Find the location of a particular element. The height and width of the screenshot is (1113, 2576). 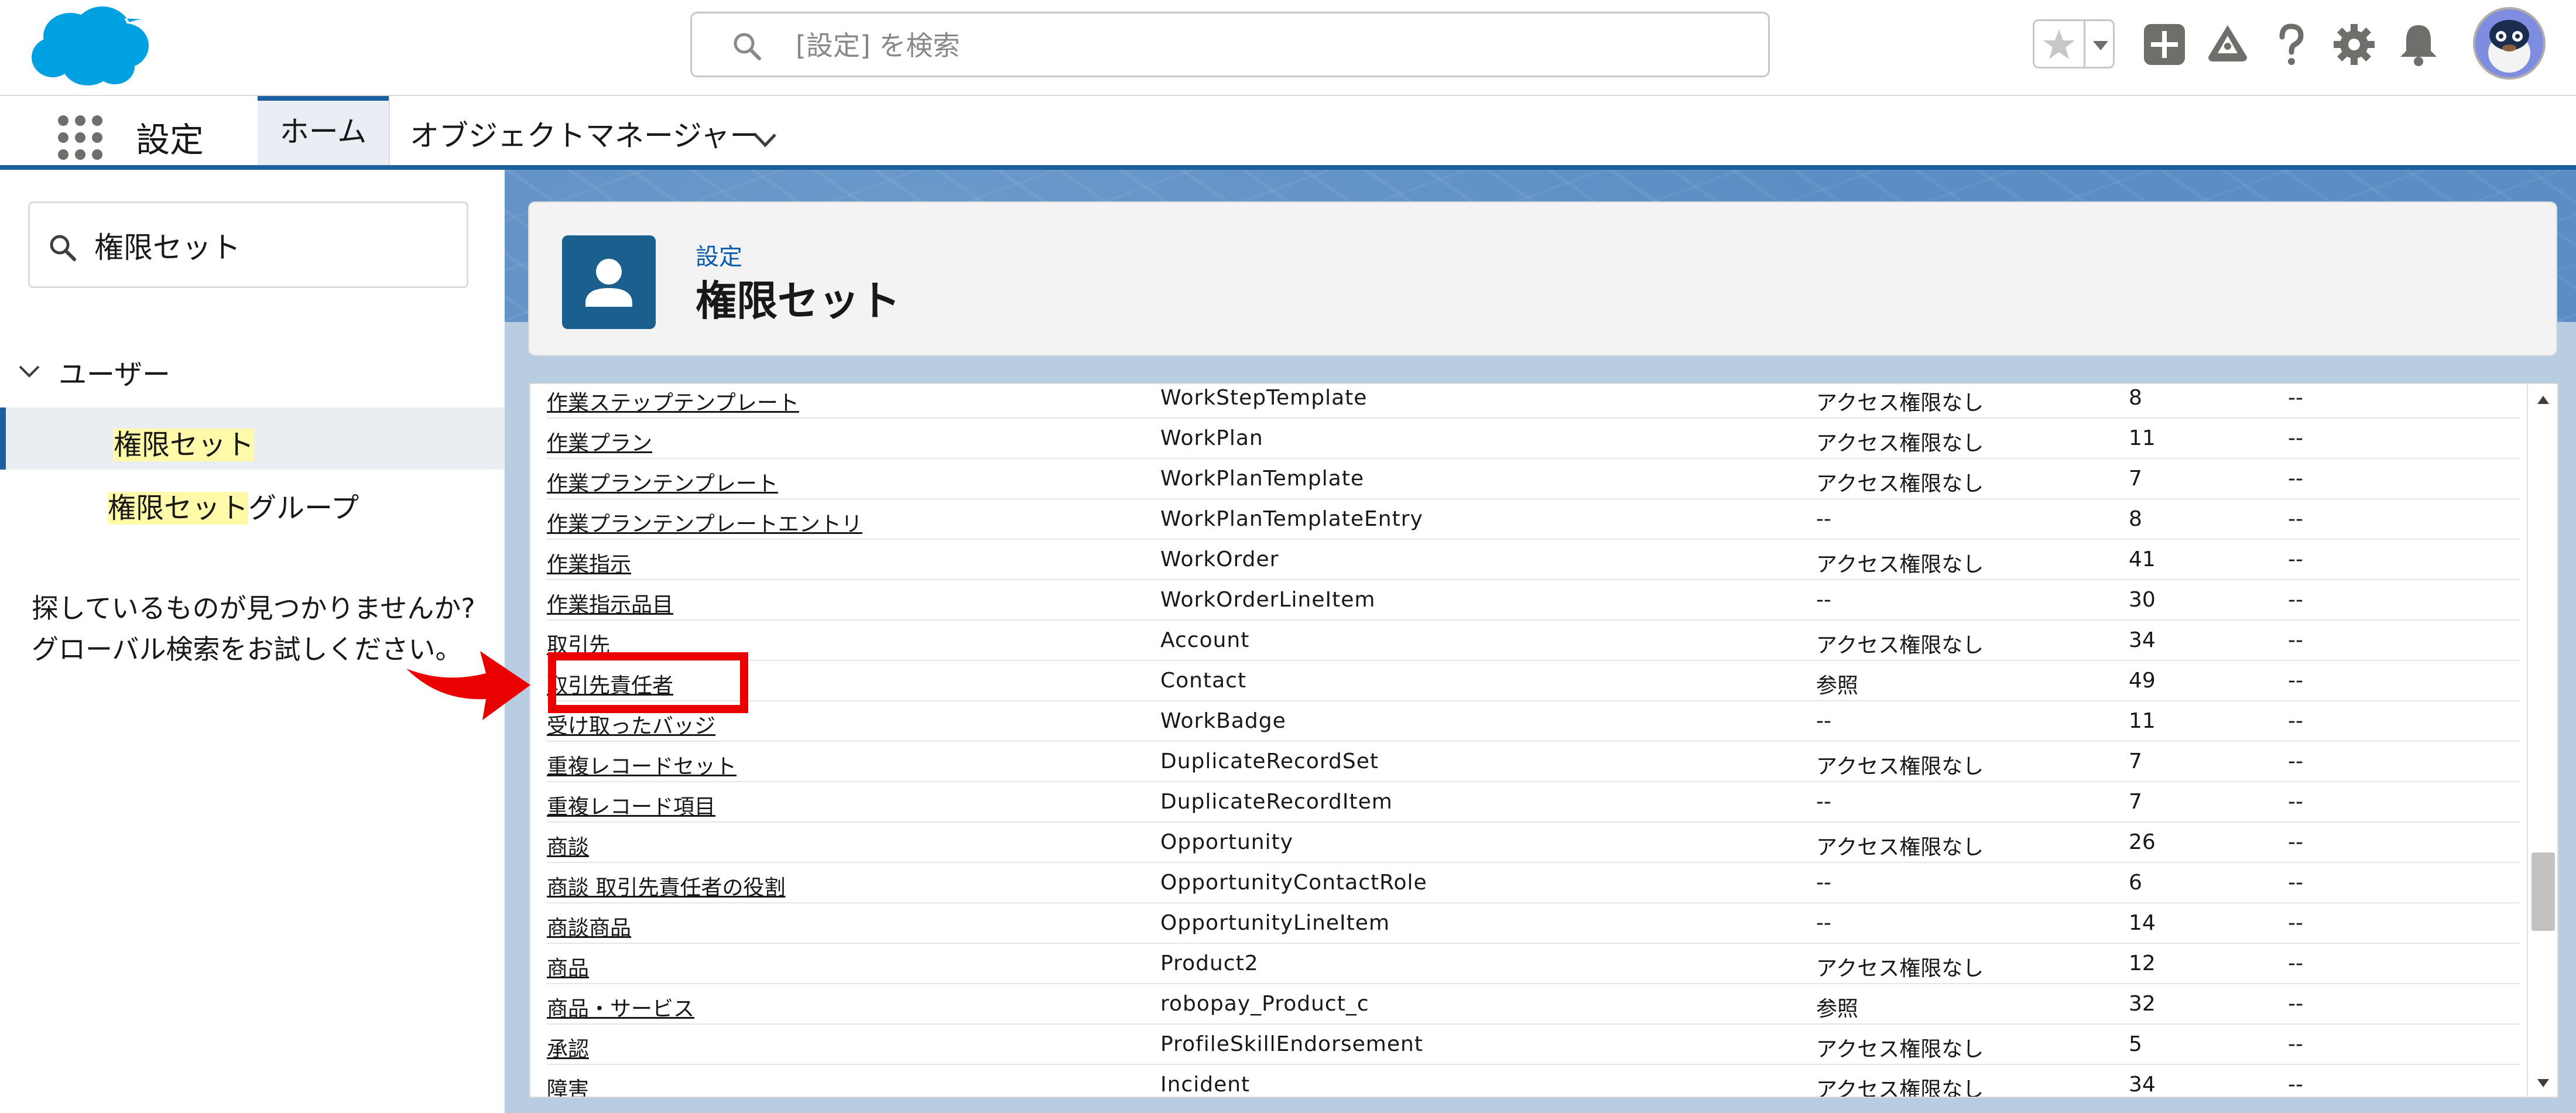

quick-find-box is located at coordinates (248, 244).